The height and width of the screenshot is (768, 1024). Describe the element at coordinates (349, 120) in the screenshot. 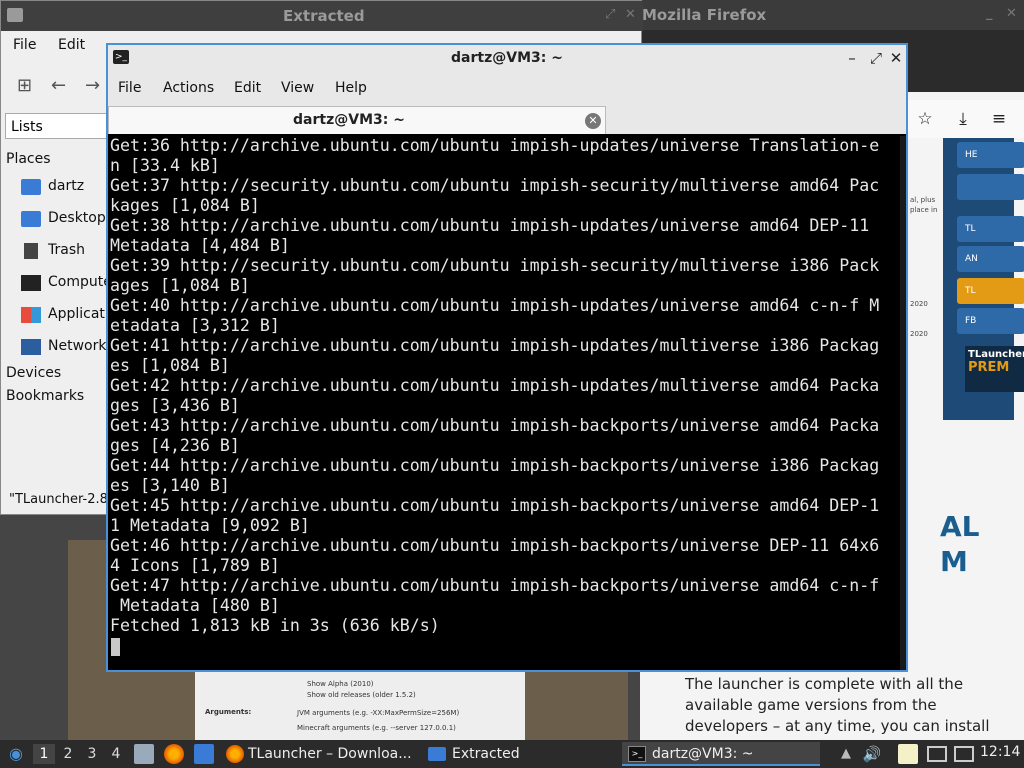

I see `terminal-tab-label: dartz@VM3: ~` at that location.